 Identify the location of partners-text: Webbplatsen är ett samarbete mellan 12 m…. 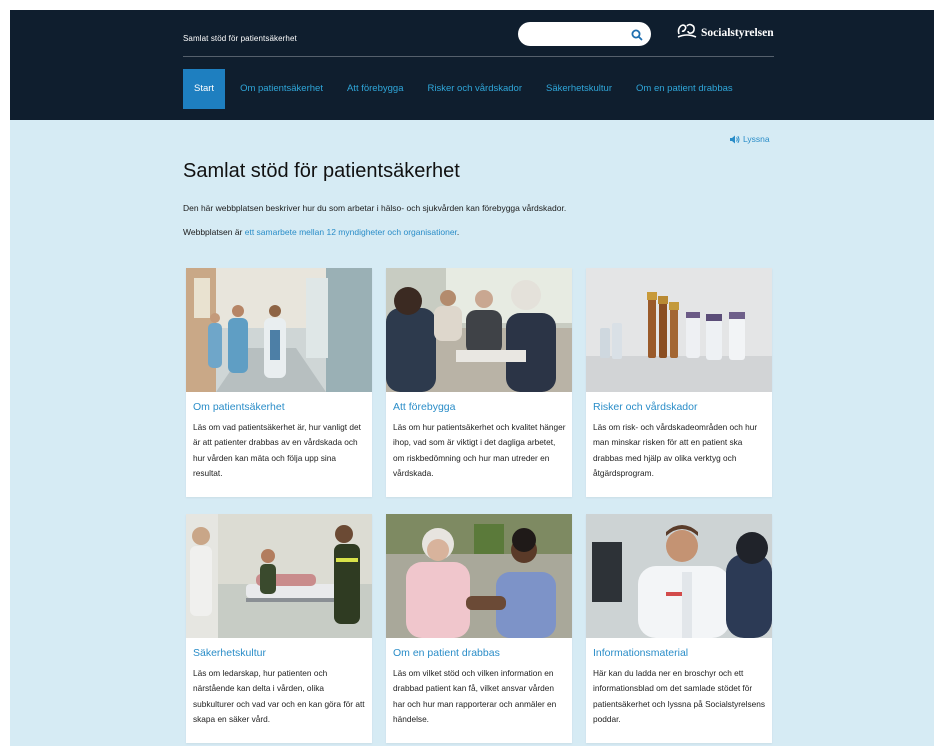
(321, 232).